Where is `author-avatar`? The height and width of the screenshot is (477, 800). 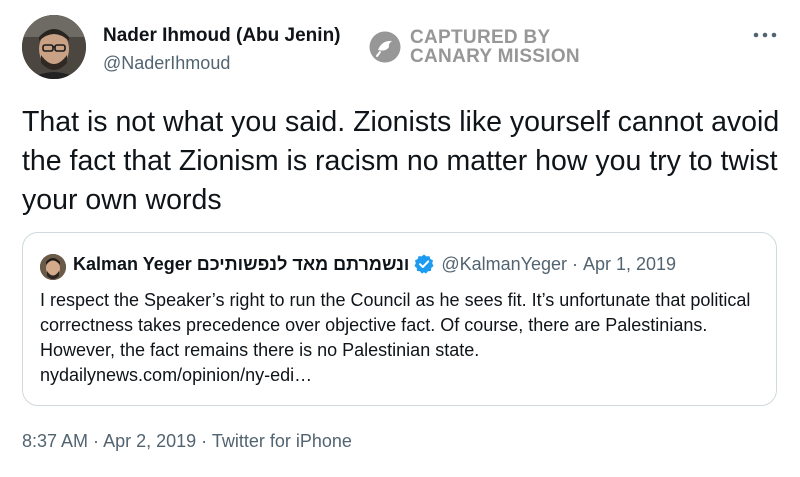 author-avatar is located at coordinates (54, 47).